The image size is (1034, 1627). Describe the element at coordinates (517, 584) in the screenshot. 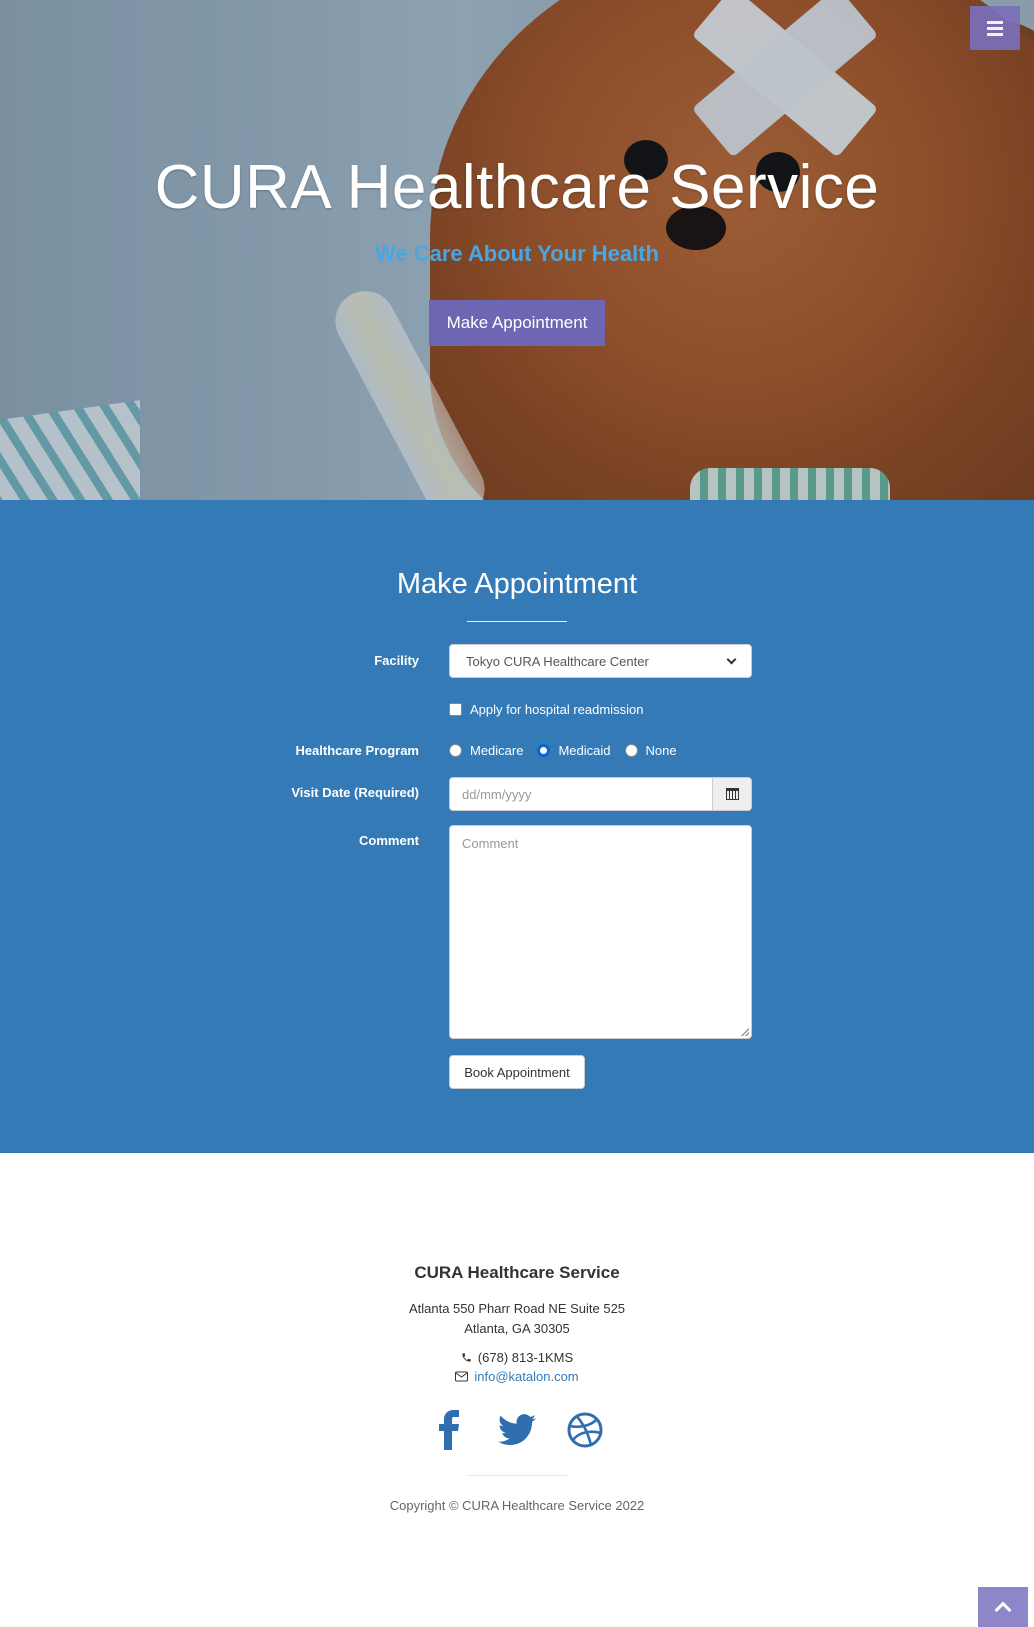

I see `appointment-title: Make Appointment` at that location.